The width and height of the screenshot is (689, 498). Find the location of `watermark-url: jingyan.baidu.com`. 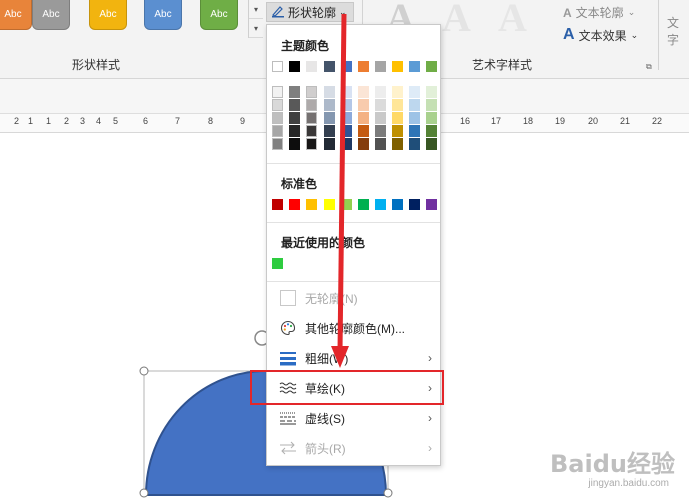

watermark-url: jingyan.baidu.com is located at coordinates (628, 483).